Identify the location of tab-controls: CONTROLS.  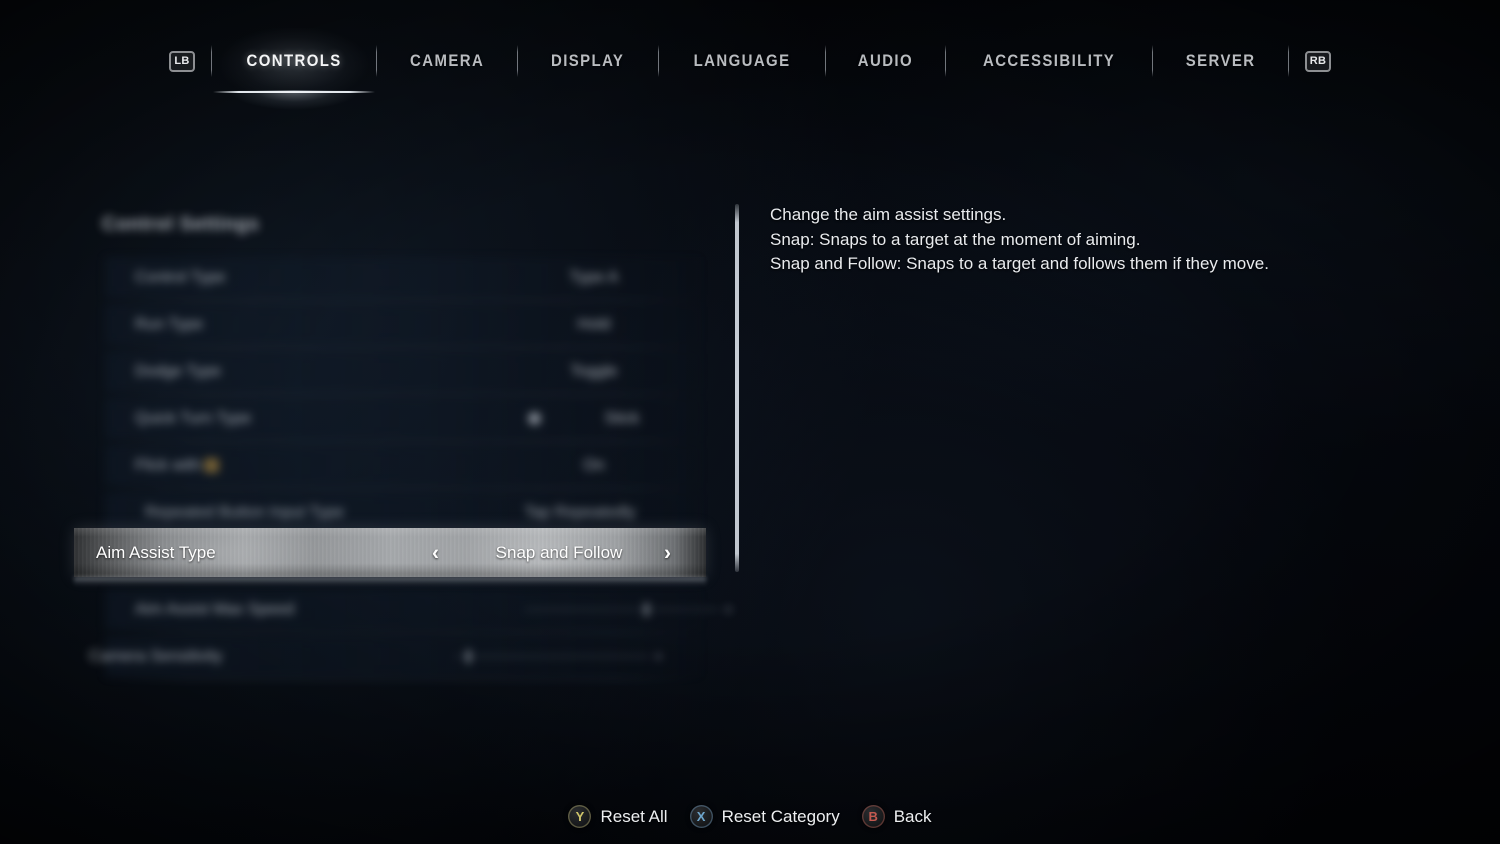
(294, 72).